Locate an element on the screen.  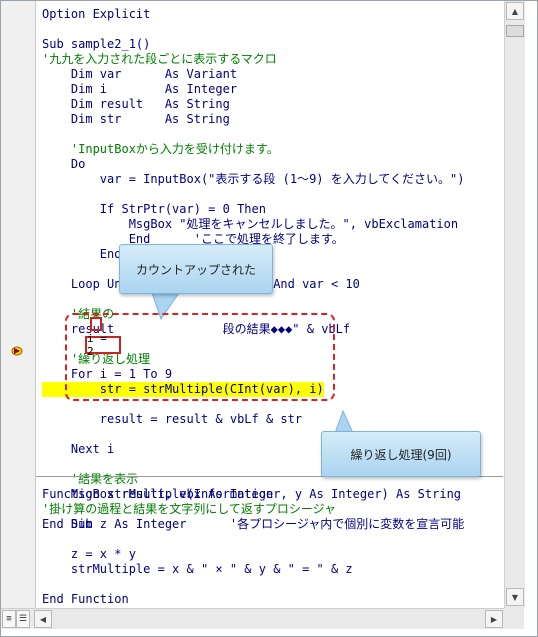
code-line: Option Explicit is located at coordinates (96, 14).